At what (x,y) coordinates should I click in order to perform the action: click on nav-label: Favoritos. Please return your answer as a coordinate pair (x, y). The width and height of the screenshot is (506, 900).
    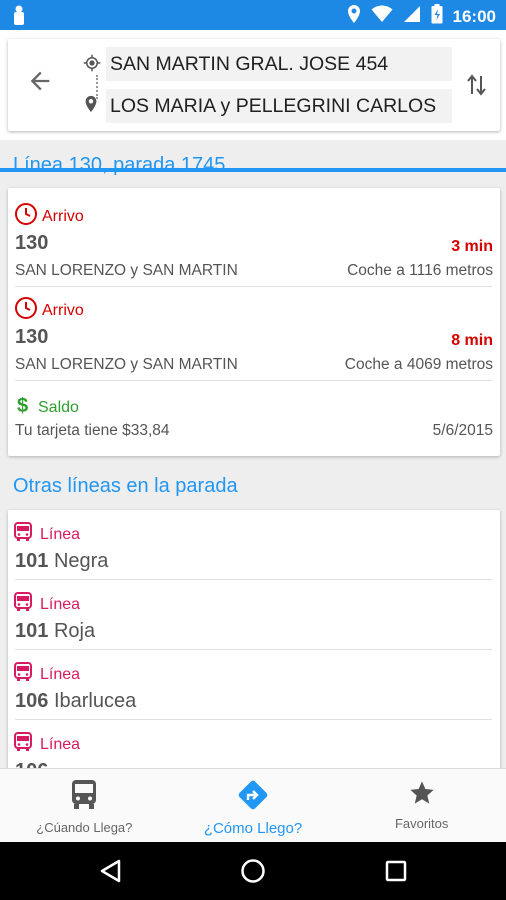
    Looking at the image, I should click on (421, 823).